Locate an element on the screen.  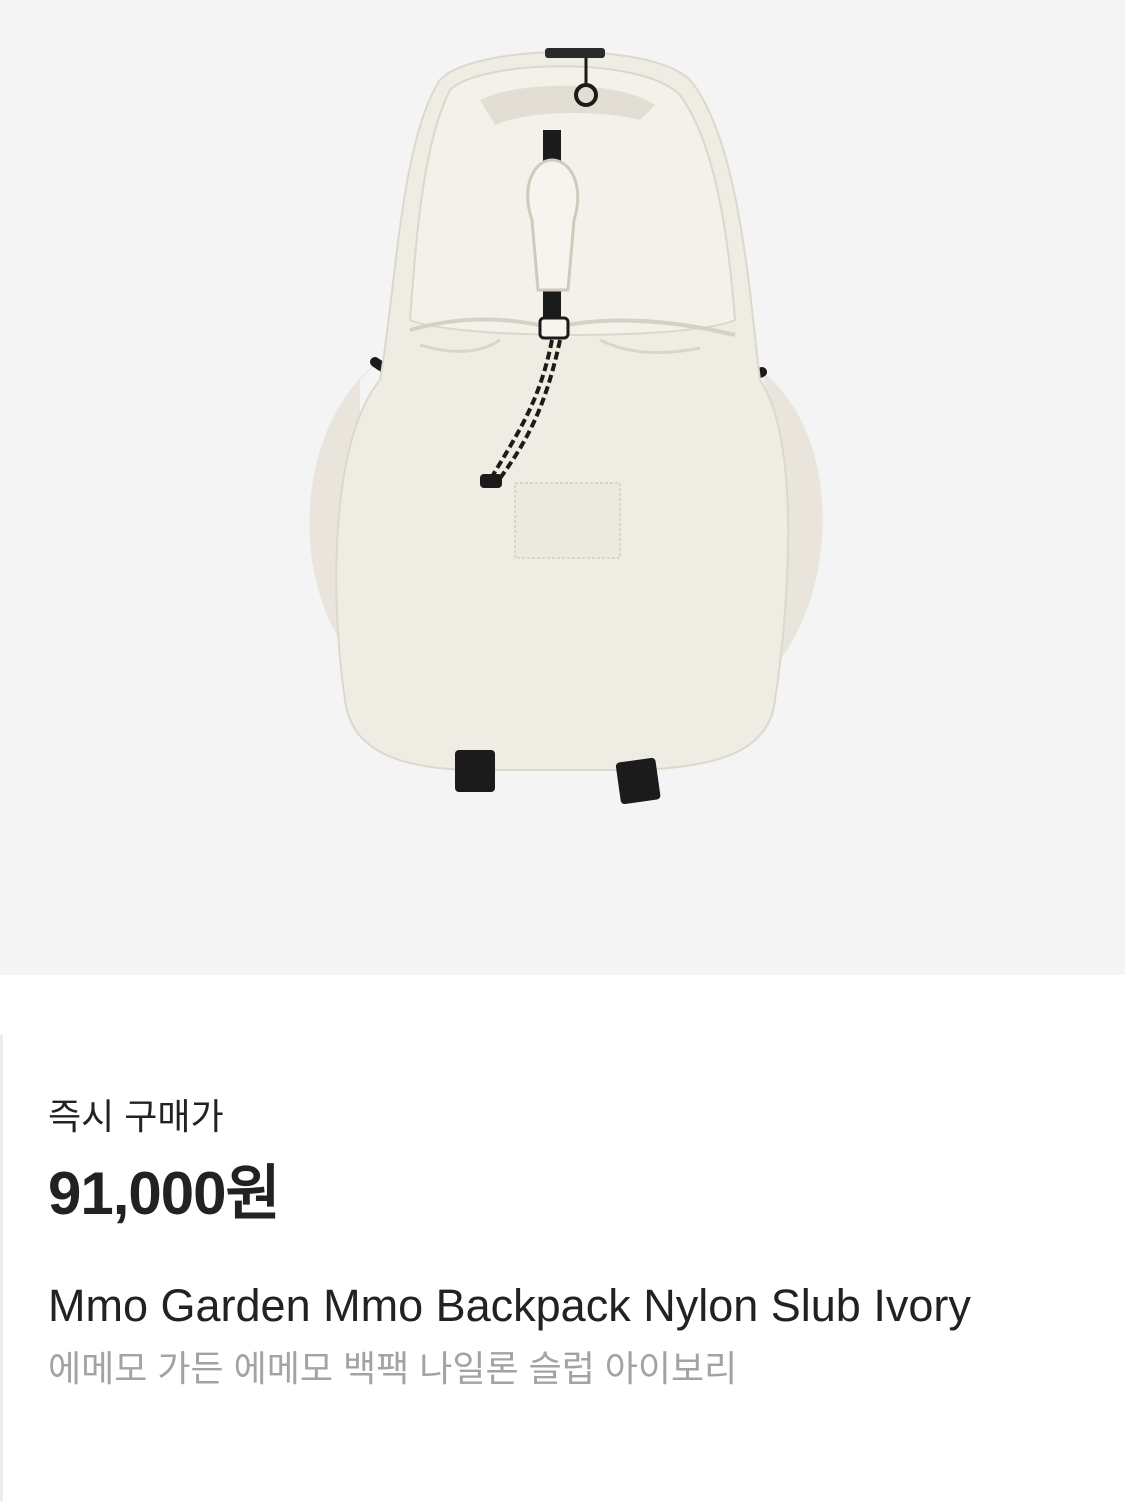
product-name-ko: 에메모 가든 에메모 백팩 나일론 슬럽 아이보리 is located at coordinates (393, 1368).